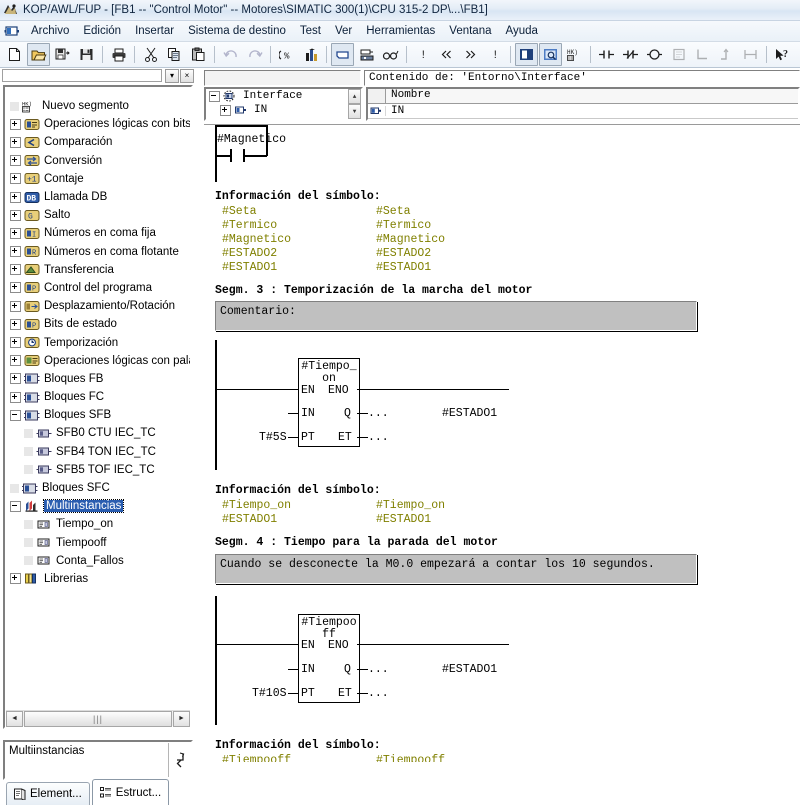 Image resolution: width=800 pixels, height=805 pixels. I want to click on segment-3-comment: Comentario:, so click(456, 316).